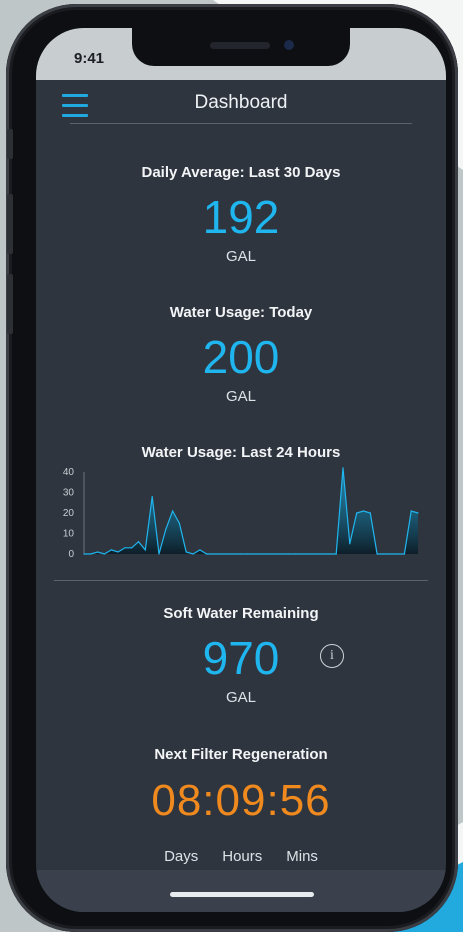  What do you see at coordinates (302, 856) in the screenshot?
I see `timer-label-mins: Mins` at bounding box center [302, 856].